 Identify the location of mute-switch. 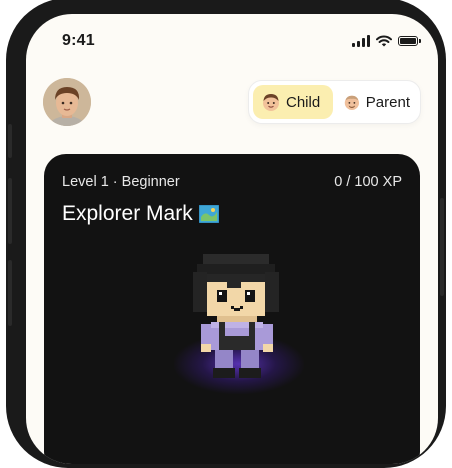
(10, 141).